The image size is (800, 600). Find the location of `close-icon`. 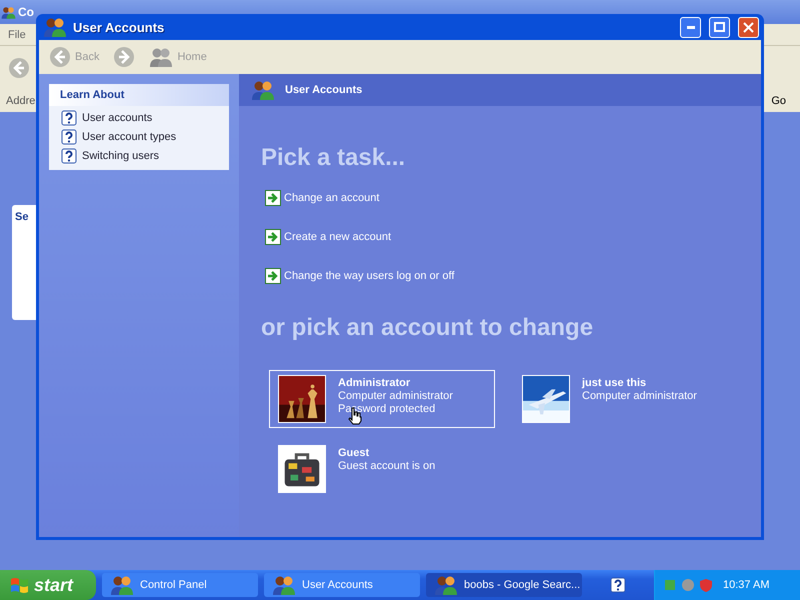

close-icon is located at coordinates (748, 27).